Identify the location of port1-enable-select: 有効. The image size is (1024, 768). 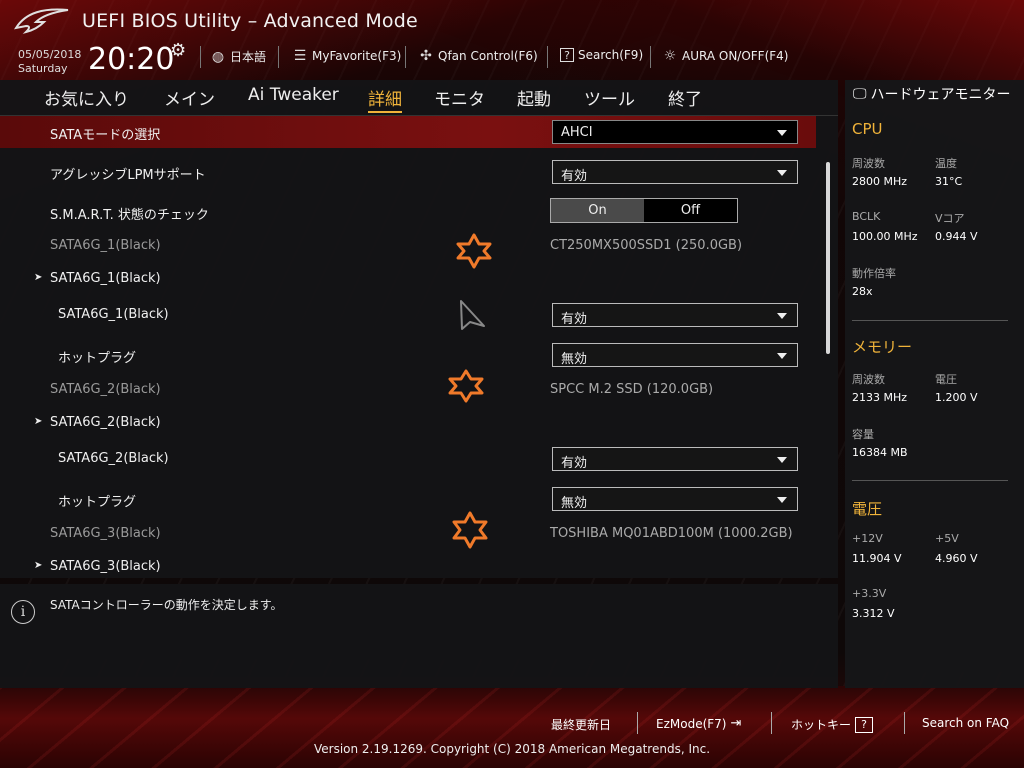
(675, 315).